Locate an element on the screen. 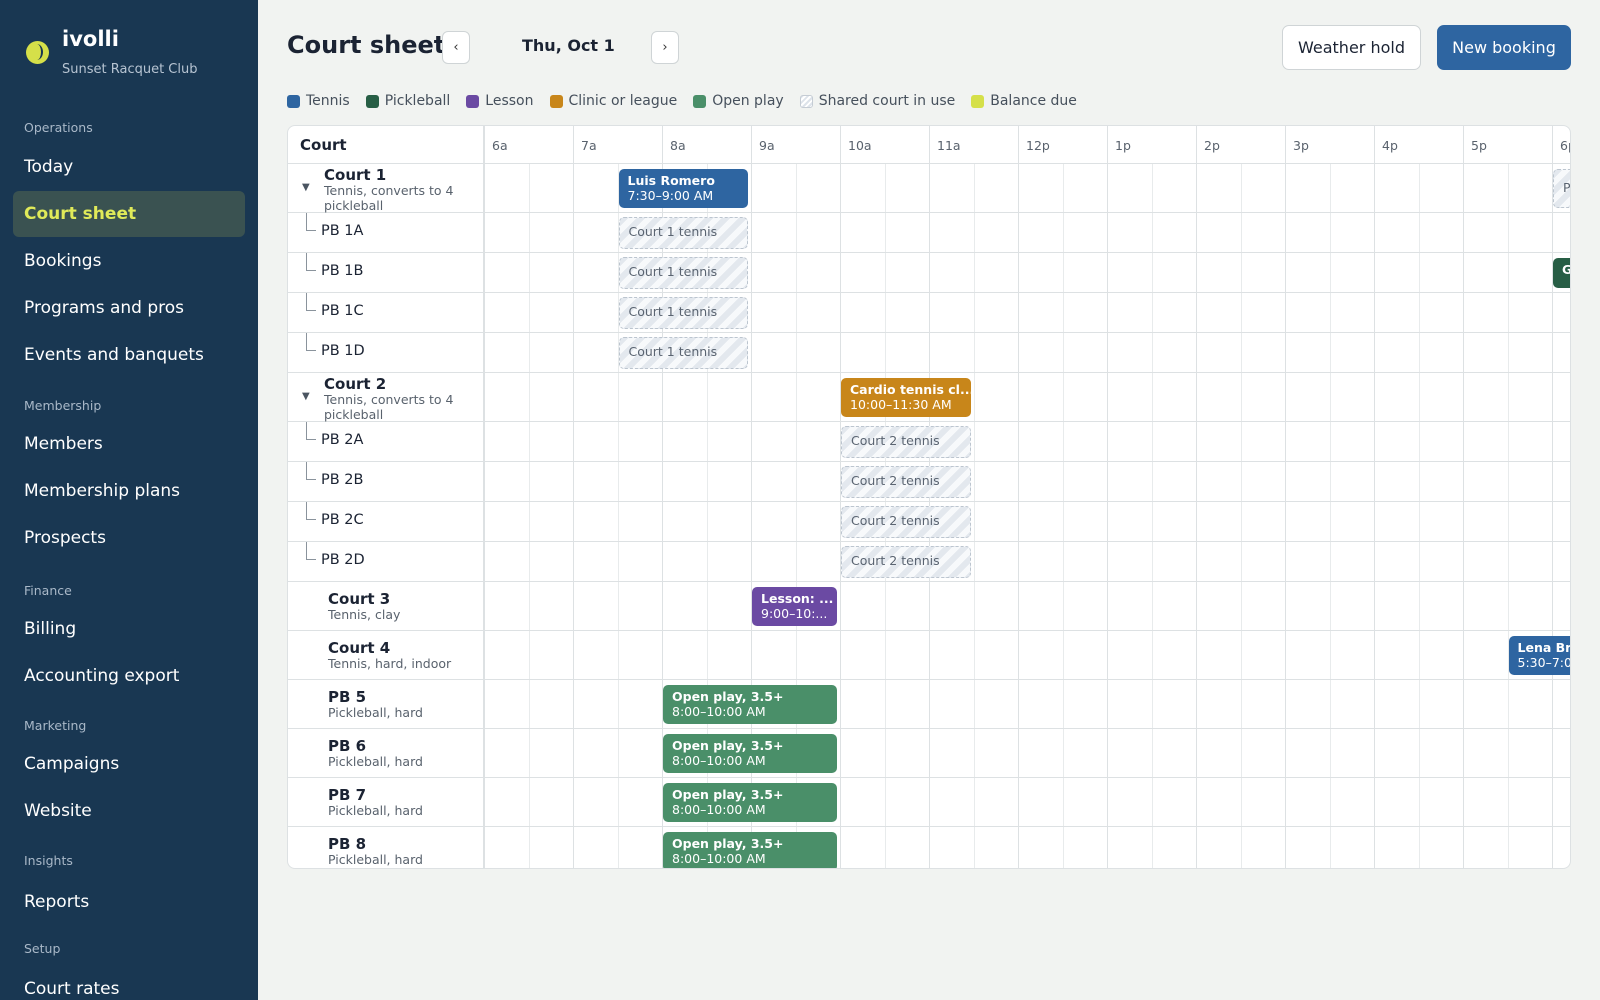 This screenshot has height=1000, width=1600. hour-label-12p: 12p is located at coordinates (1038, 145).